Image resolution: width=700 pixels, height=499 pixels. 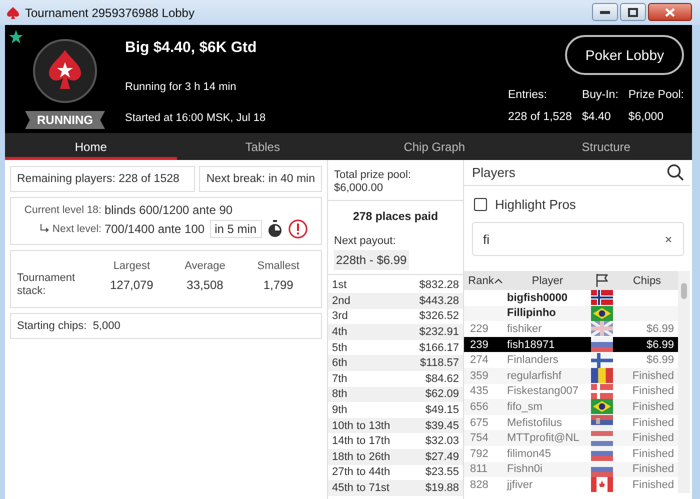 What do you see at coordinates (340, 348) in the screenshot?
I see `payout-place: 5th` at bounding box center [340, 348].